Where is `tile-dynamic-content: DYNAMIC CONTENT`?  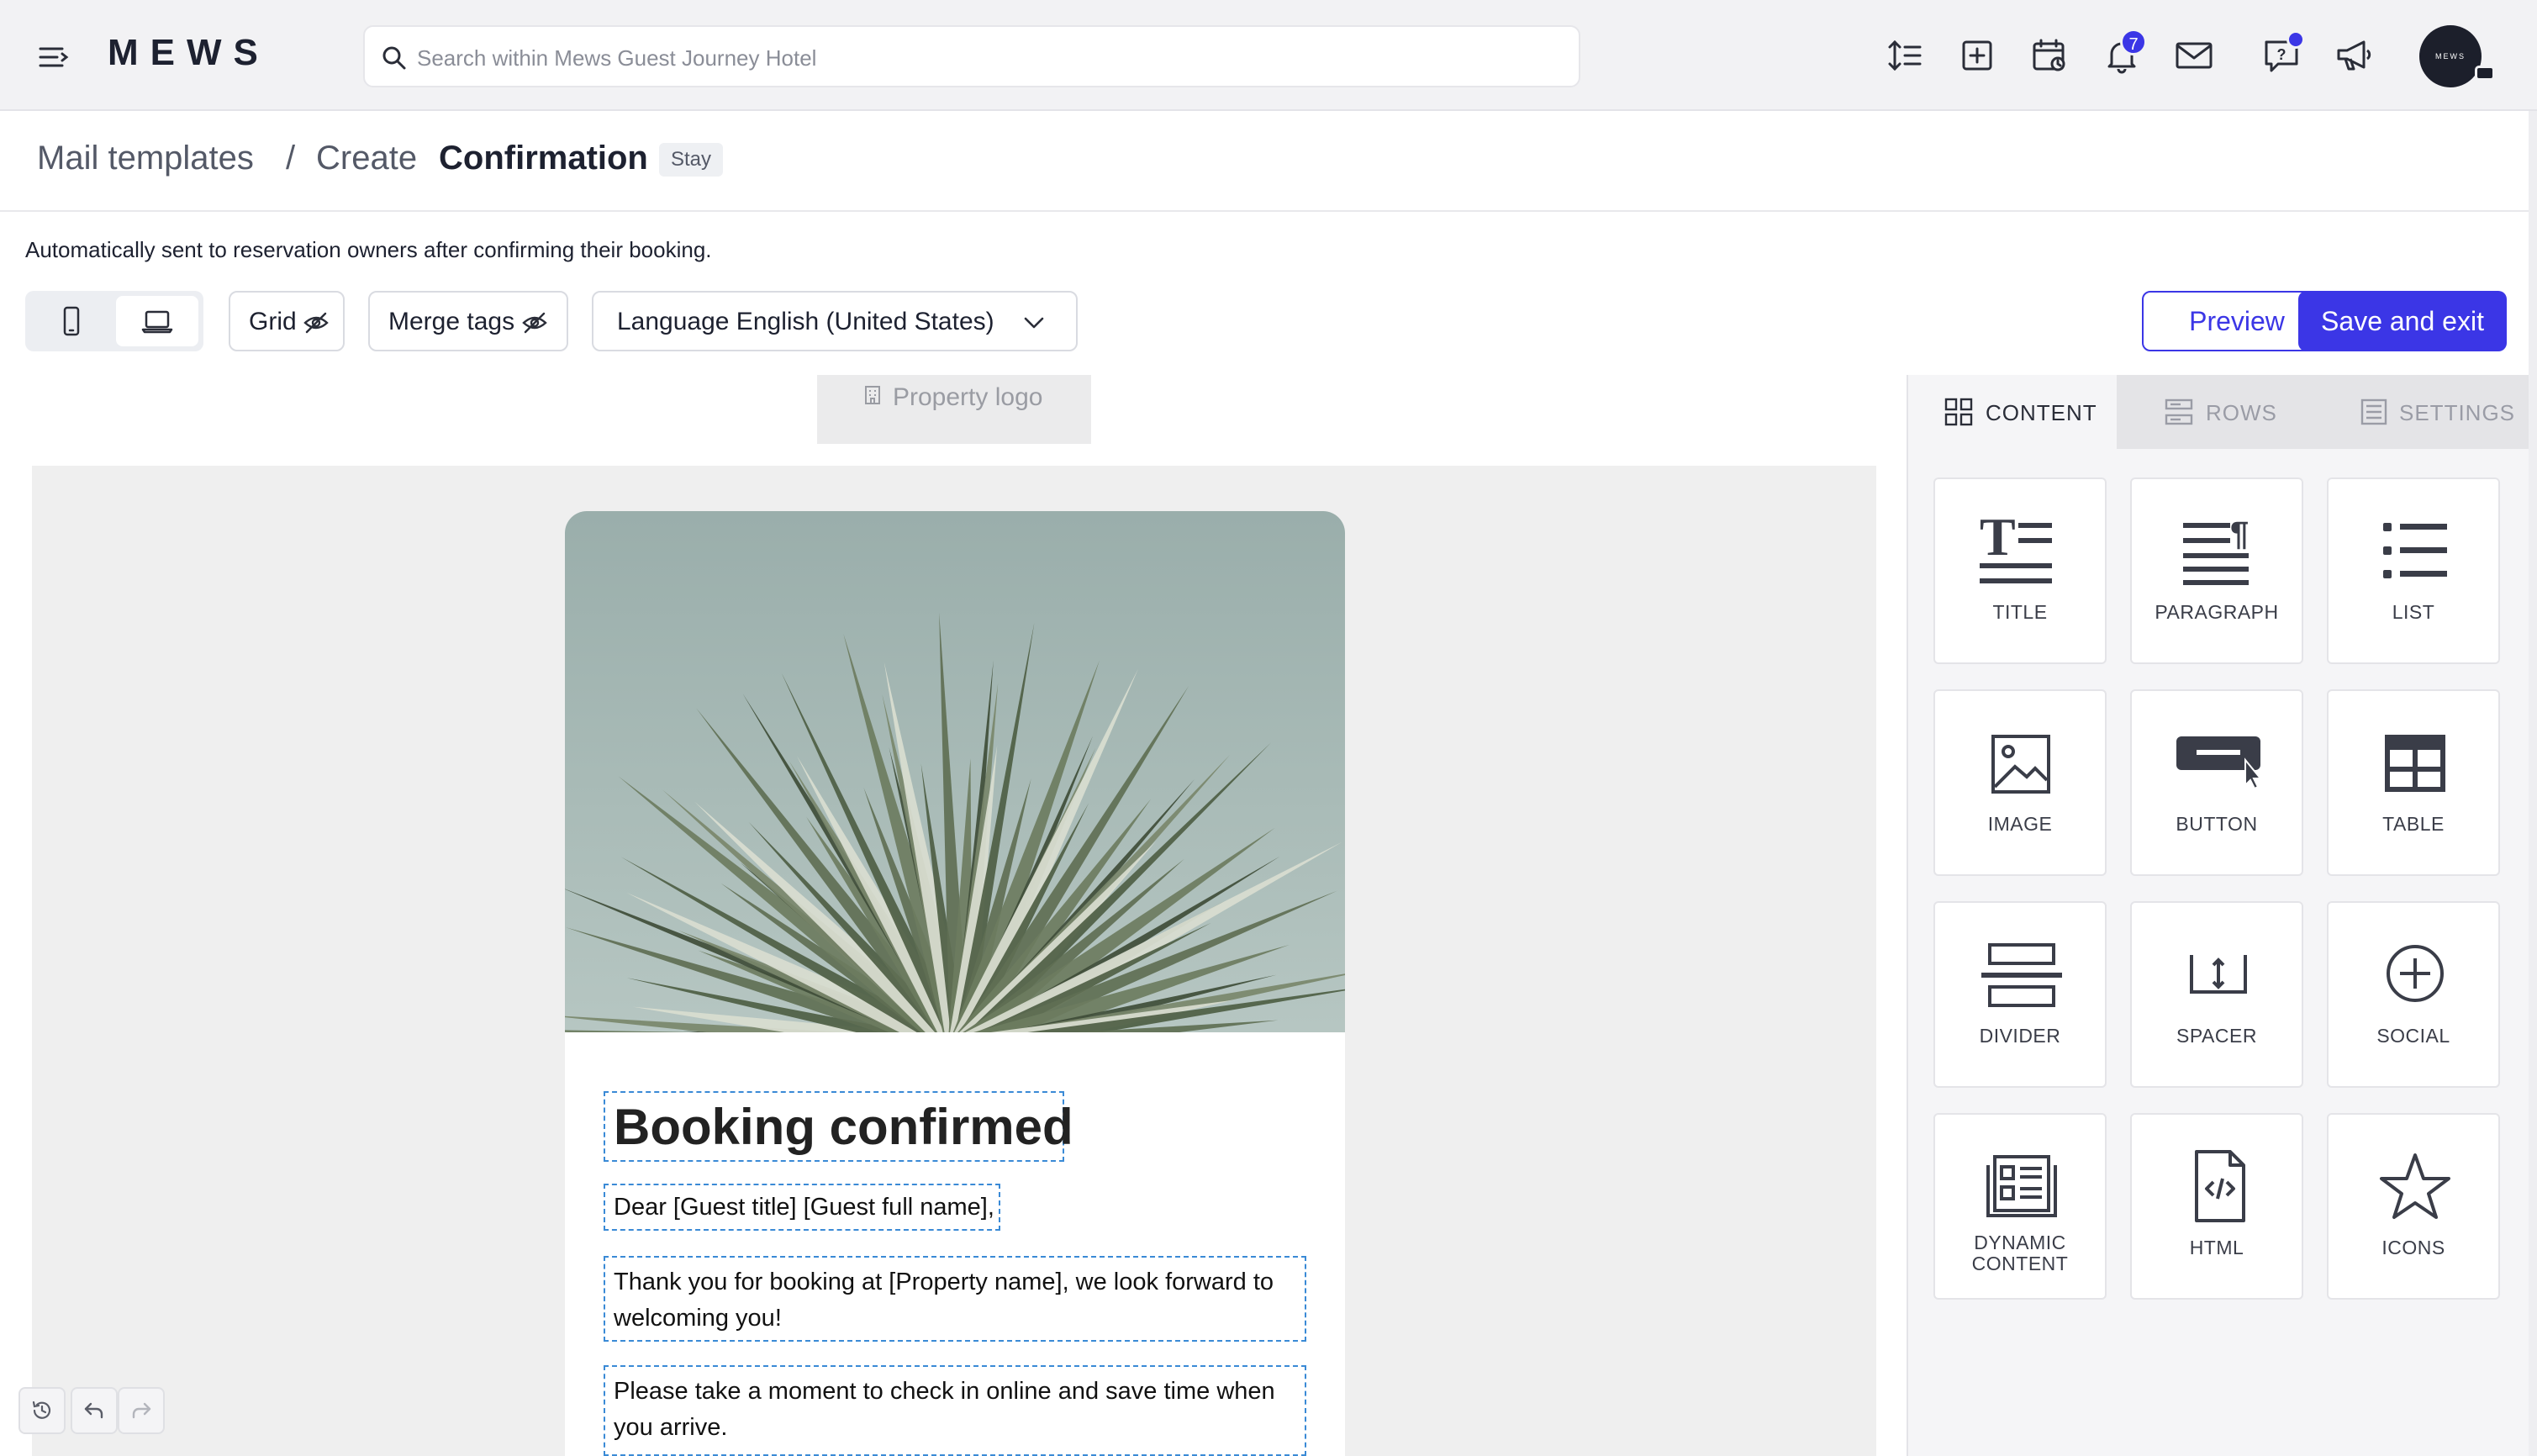 tile-dynamic-content: DYNAMIC CONTENT is located at coordinates (2020, 1206).